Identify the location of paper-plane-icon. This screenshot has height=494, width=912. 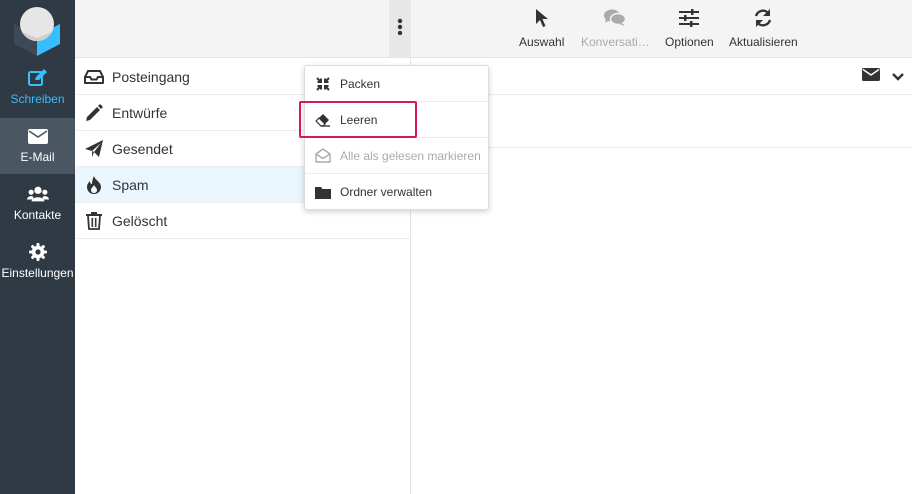
(94, 149).